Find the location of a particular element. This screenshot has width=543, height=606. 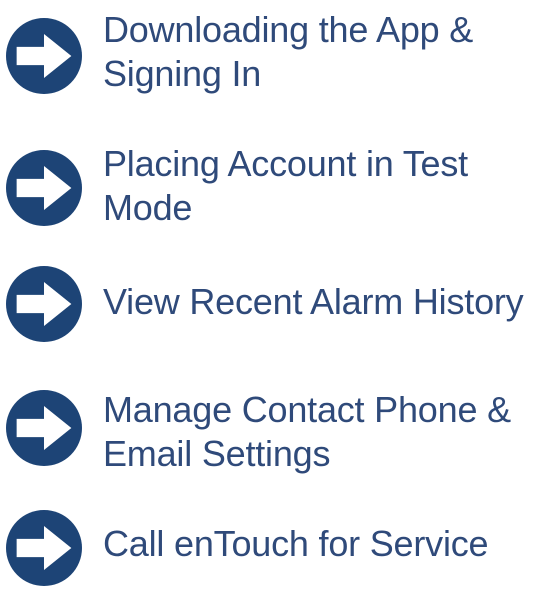

menu-item-label-line1: Downloading the App & is located at coordinates (288, 29).